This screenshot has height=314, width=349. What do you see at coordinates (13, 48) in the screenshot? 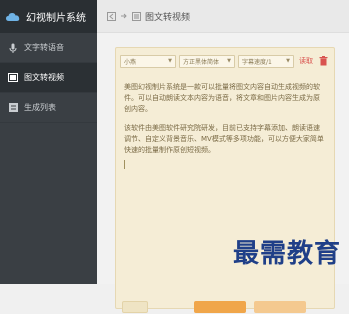
I see `microphone-icon` at bounding box center [13, 48].